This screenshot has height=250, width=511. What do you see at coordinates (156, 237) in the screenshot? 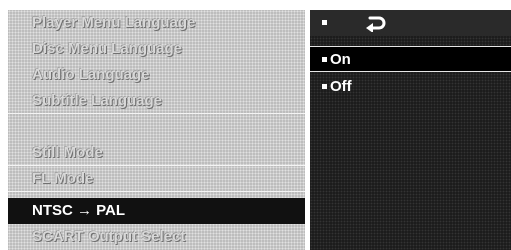
I see `menu-item-scart-output-select: SCART Output Select` at bounding box center [156, 237].